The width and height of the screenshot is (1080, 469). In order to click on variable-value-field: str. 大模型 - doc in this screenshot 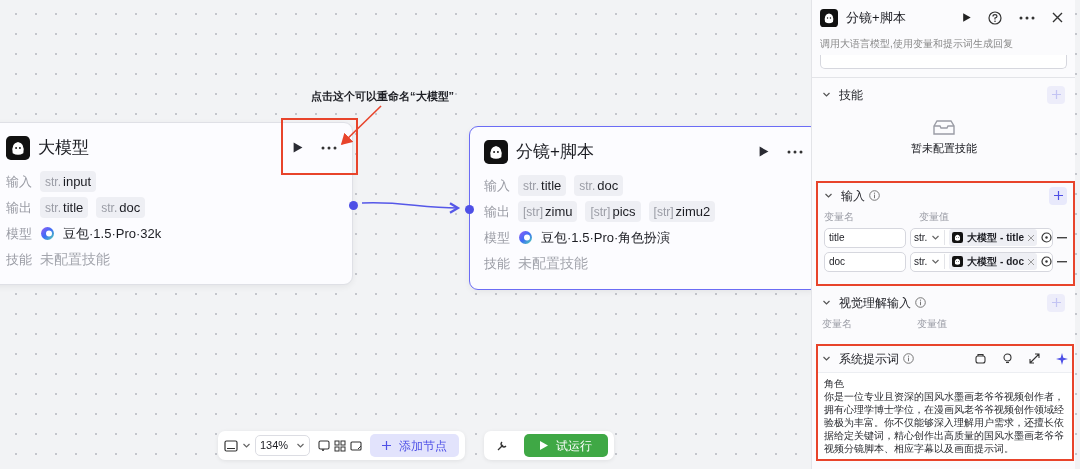, I will do `click(981, 261)`.